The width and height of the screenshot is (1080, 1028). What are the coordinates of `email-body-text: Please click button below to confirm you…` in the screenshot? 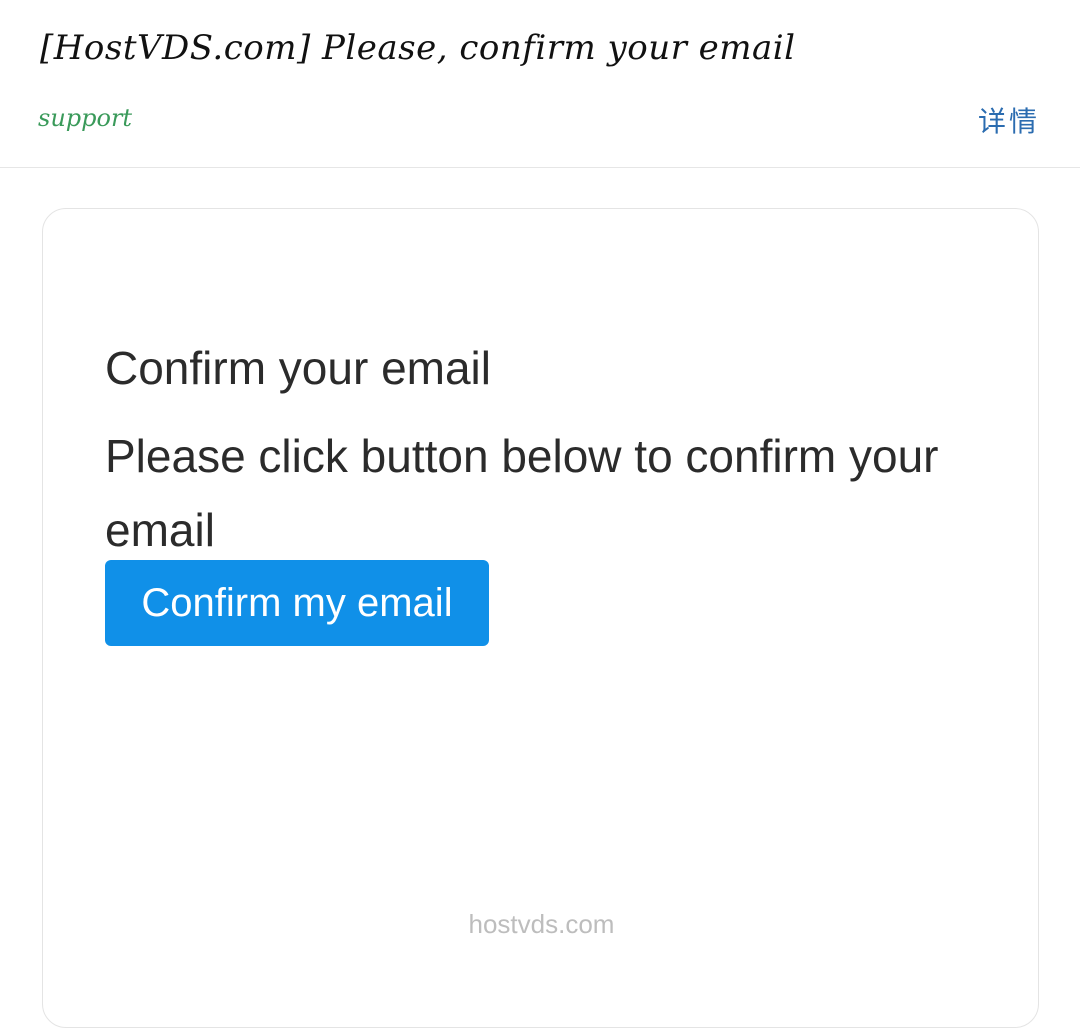 It's located at (522, 493).